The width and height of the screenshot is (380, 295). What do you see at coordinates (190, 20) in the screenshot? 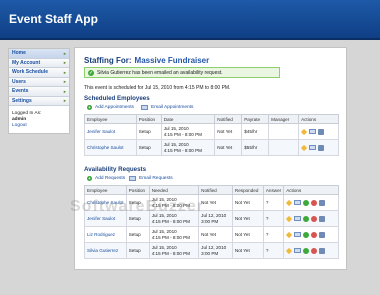
I see `app-header: Event Staff App` at bounding box center [190, 20].